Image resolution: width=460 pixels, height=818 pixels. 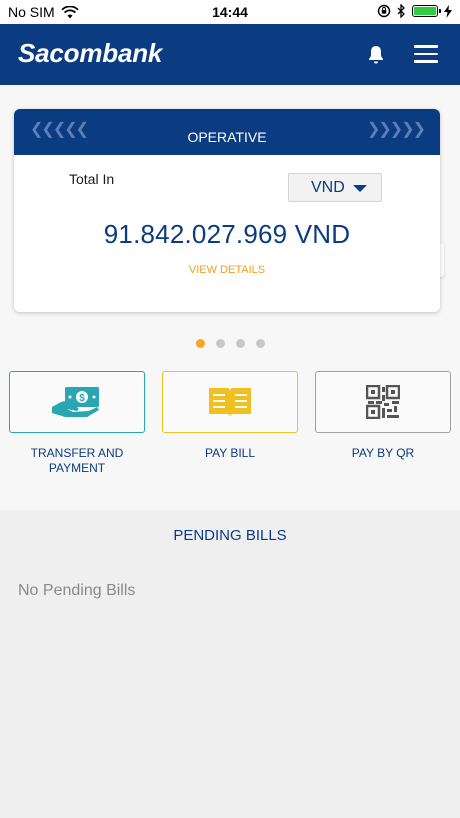 I want to click on pay-bill-tile, so click(x=230, y=402).